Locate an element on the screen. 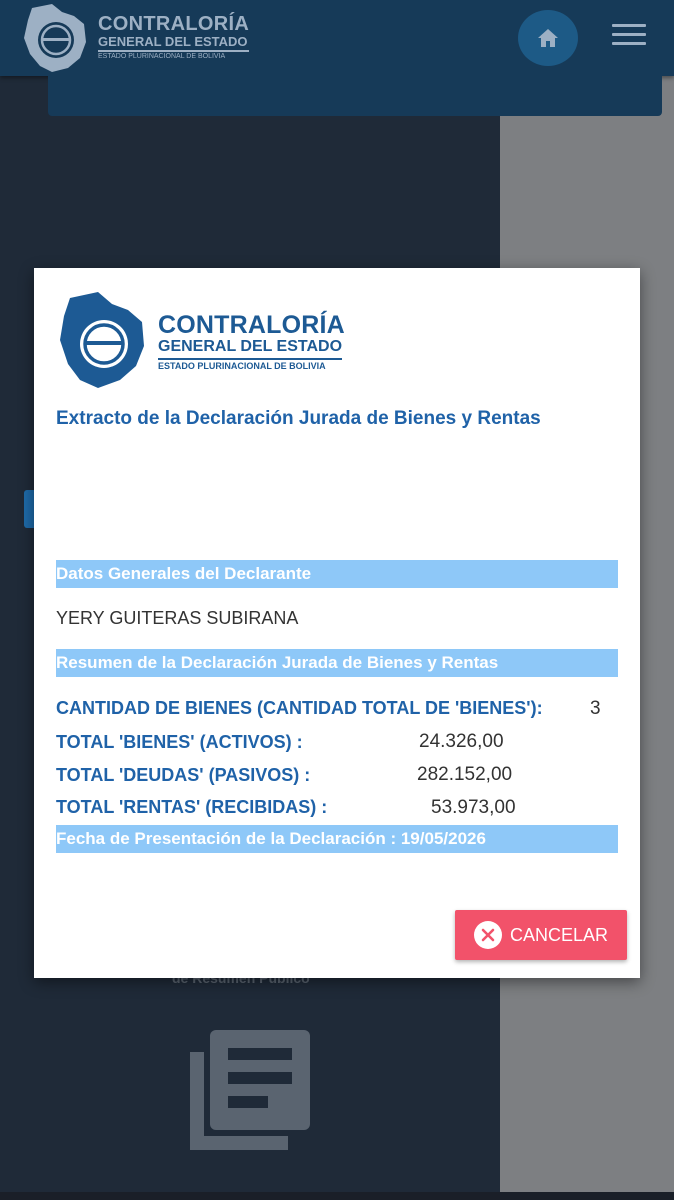  hamburger-menu-icon is located at coordinates (629, 38).